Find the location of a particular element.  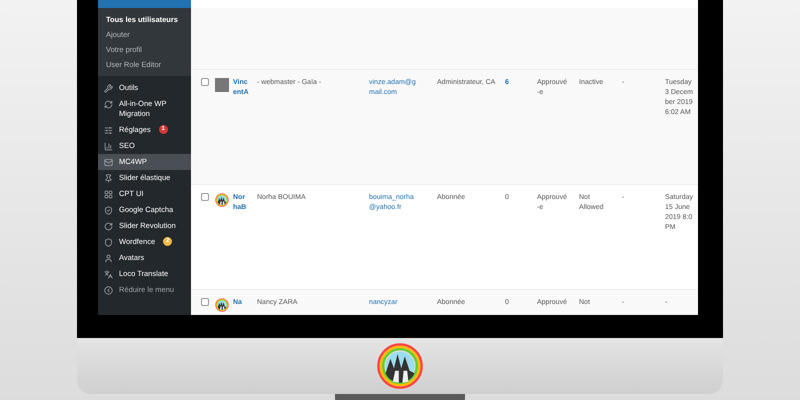

wrench-icon is located at coordinates (108, 88).